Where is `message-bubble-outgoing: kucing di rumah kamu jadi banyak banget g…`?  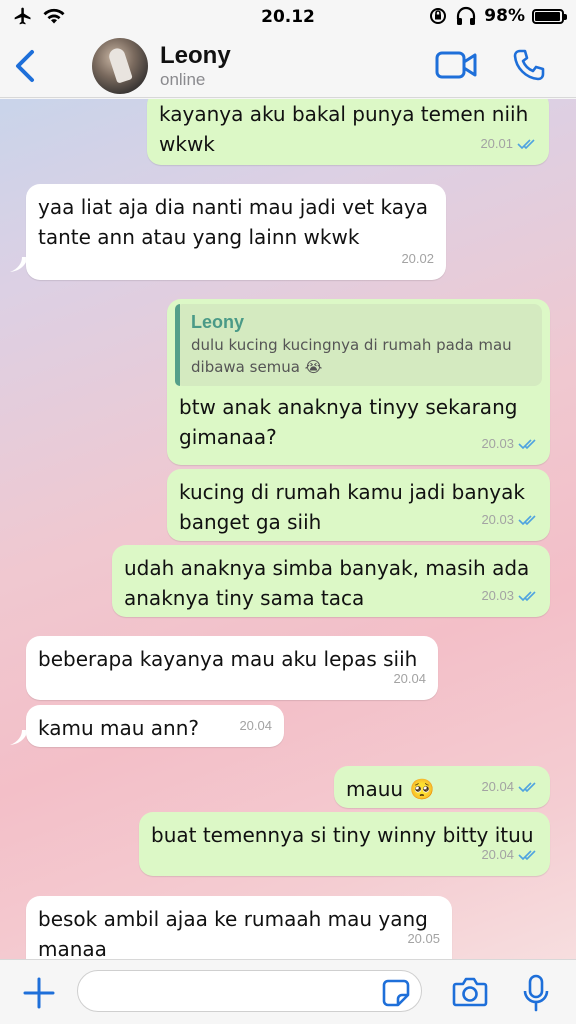 message-bubble-outgoing: kucing di rumah kamu jadi banyak banget g… is located at coordinates (358, 505).